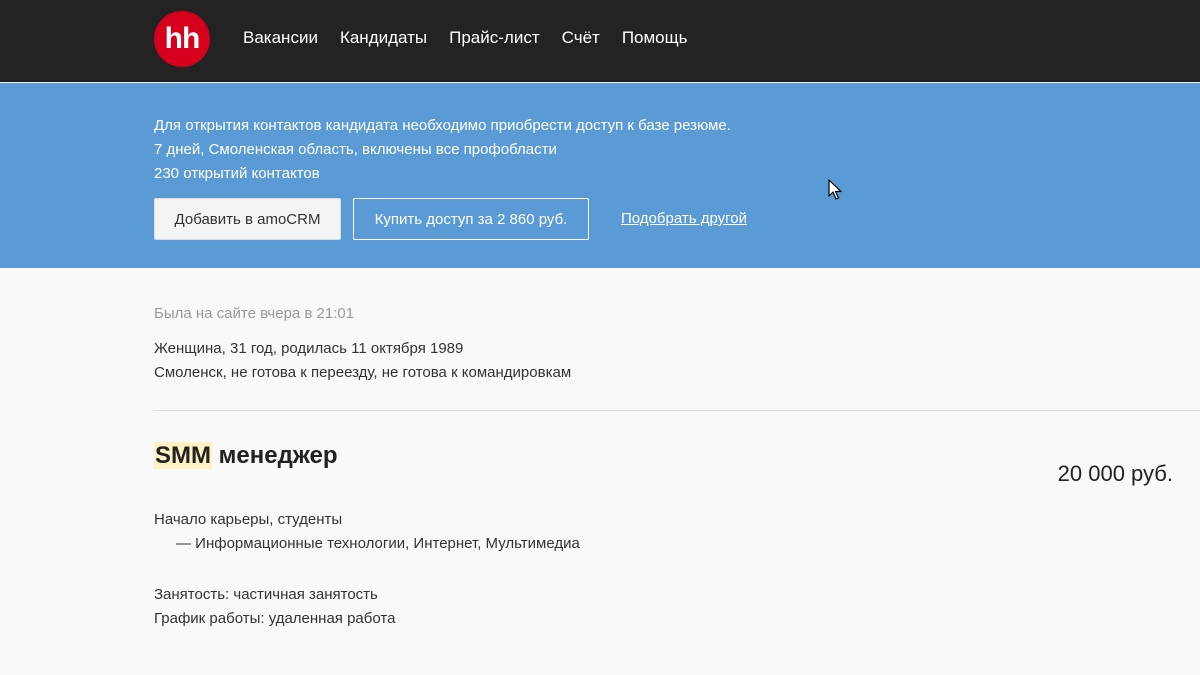 The width and height of the screenshot is (1200, 675). I want to click on employment-type: Занятость: частичная занятость, so click(266, 594).